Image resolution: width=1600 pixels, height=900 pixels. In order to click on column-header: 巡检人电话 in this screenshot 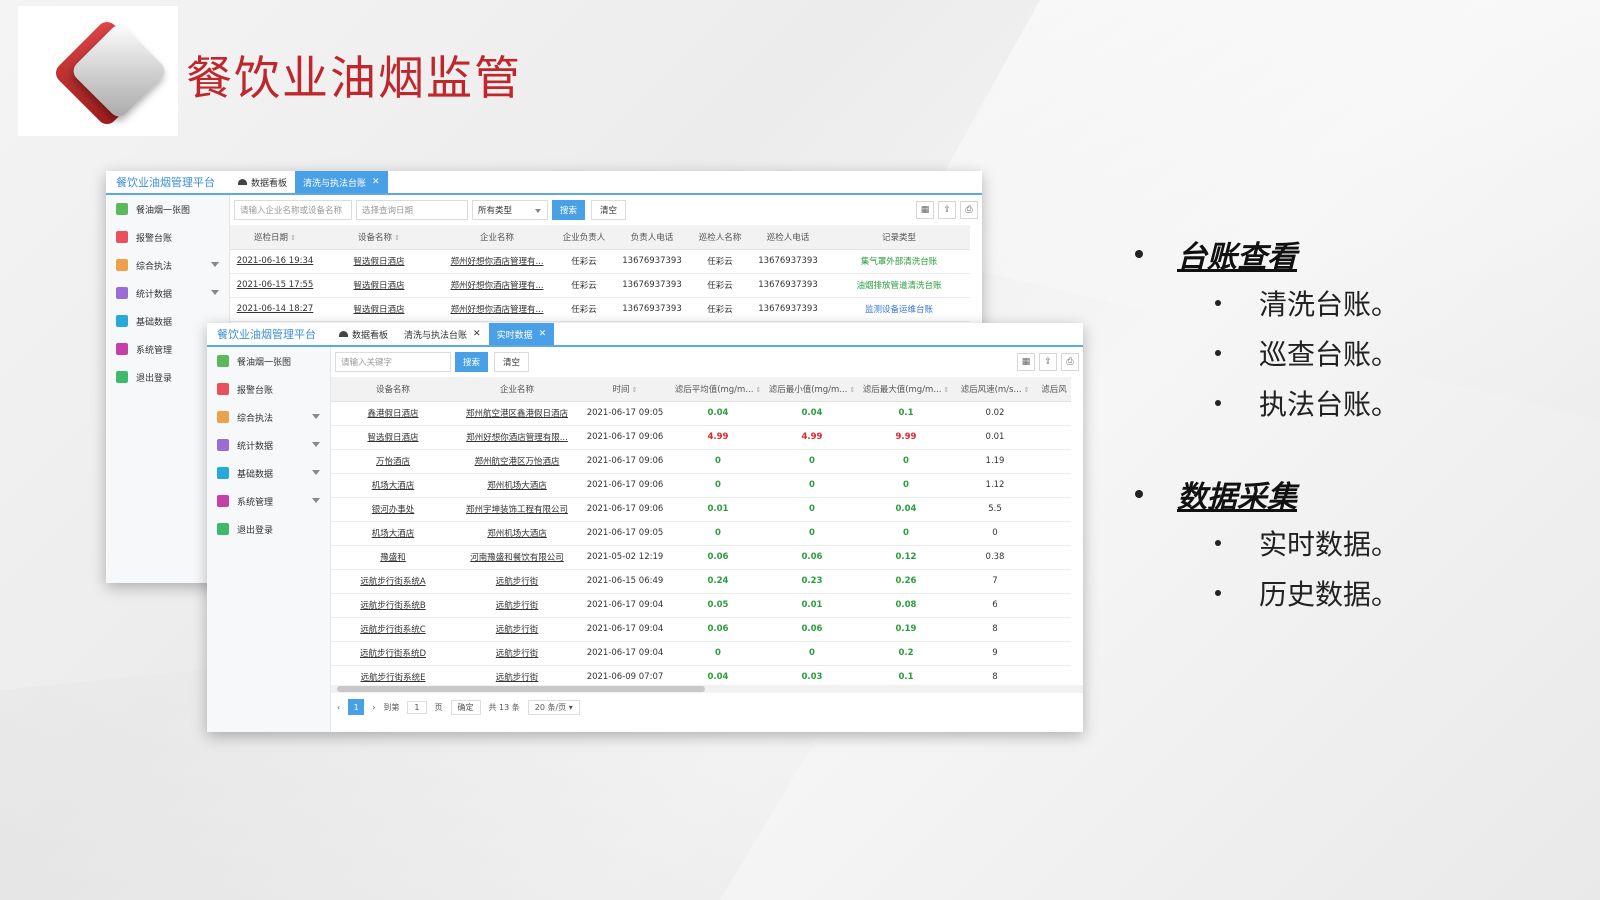, I will do `click(788, 237)`.